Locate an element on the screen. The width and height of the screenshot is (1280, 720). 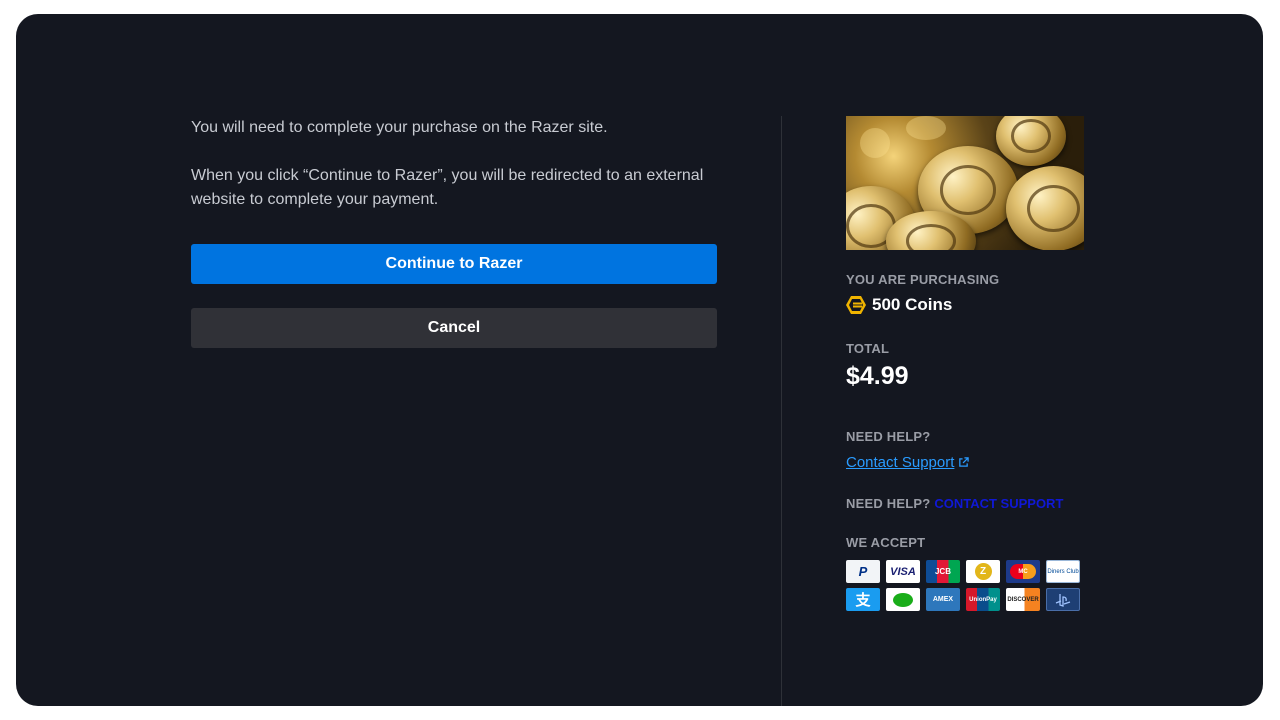
playstation-logo is located at coordinates (1063, 600).